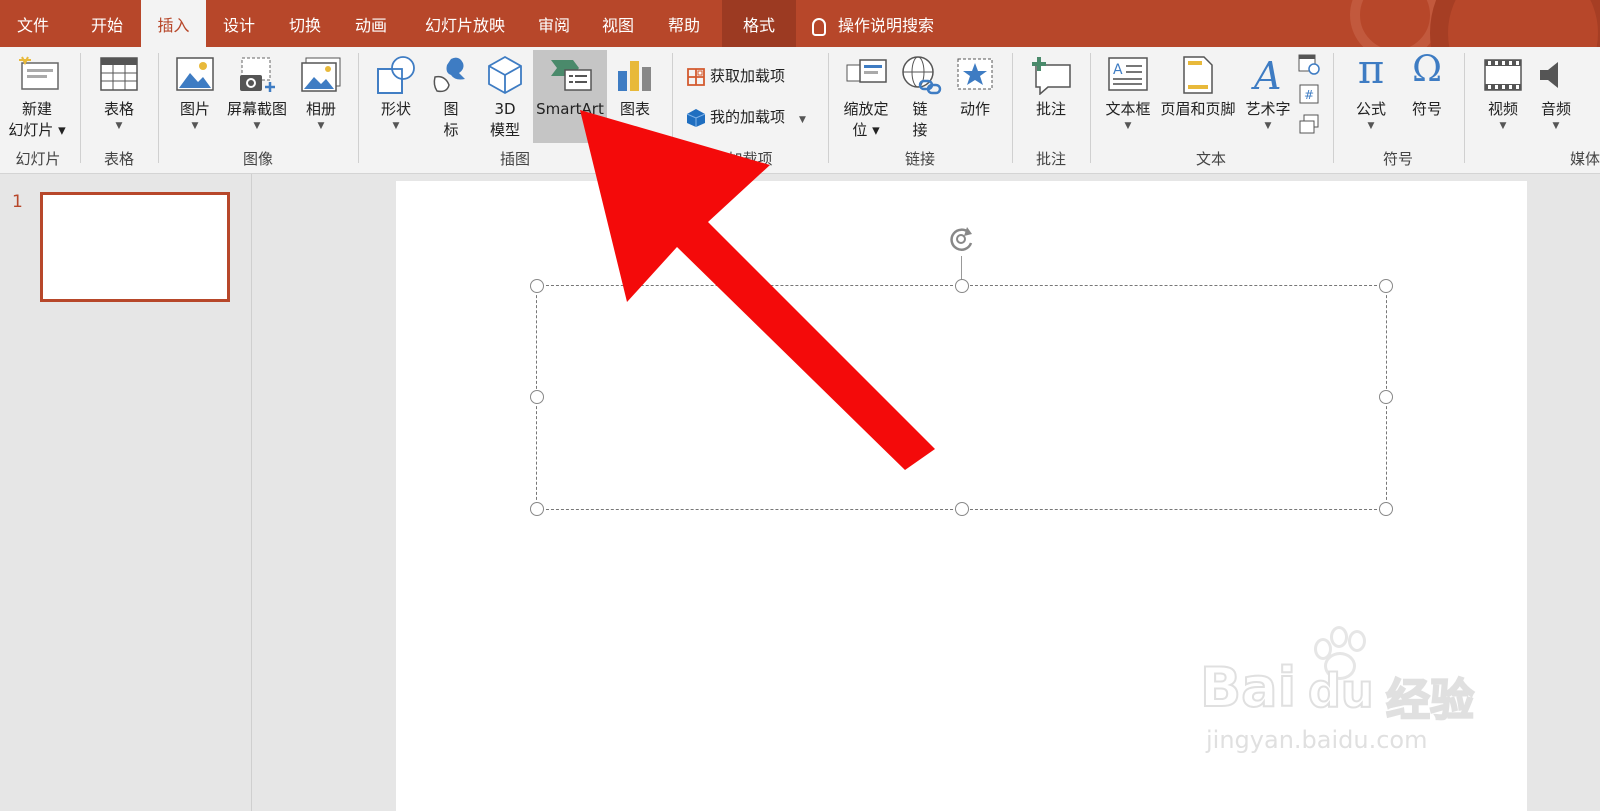  What do you see at coordinates (920, 98) in the screenshot?
I see `link-button: 链 接` at bounding box center [920, 98].